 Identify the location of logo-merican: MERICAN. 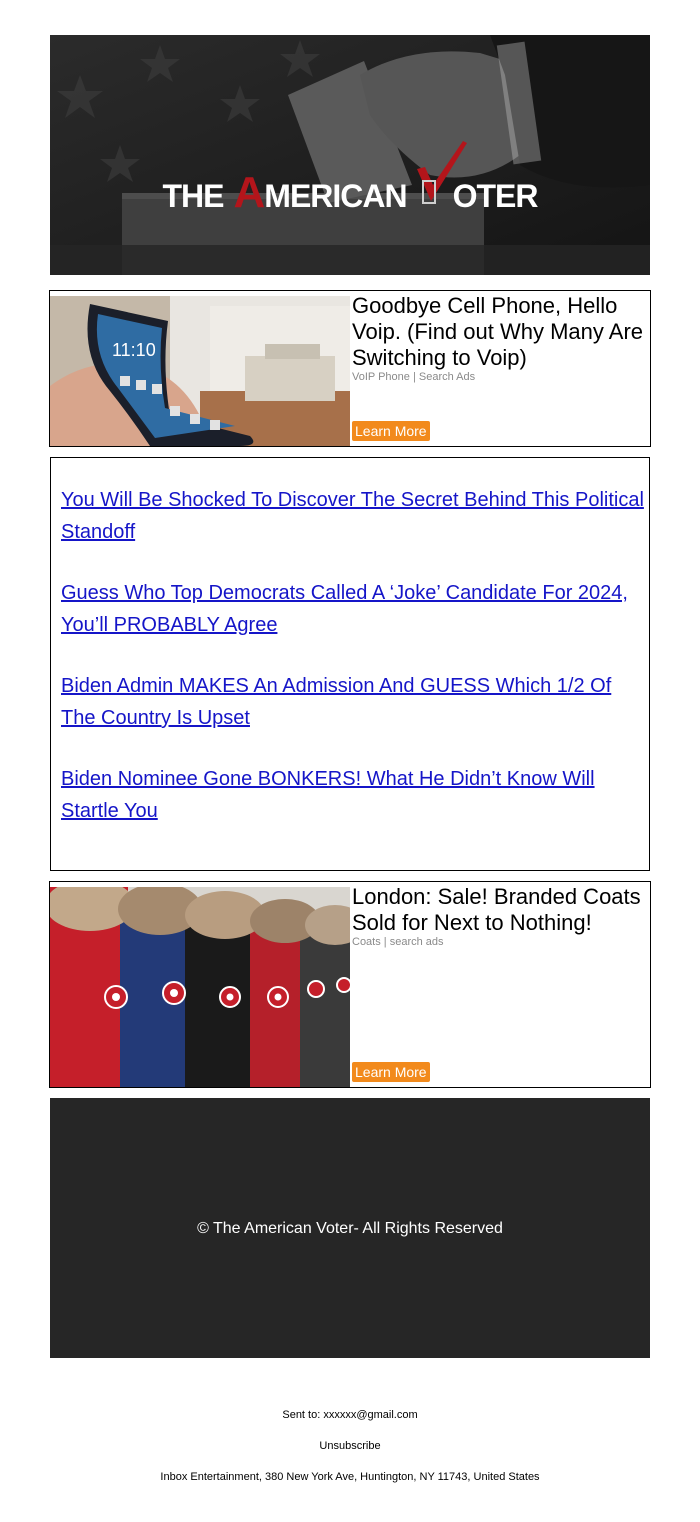
(335, 196).